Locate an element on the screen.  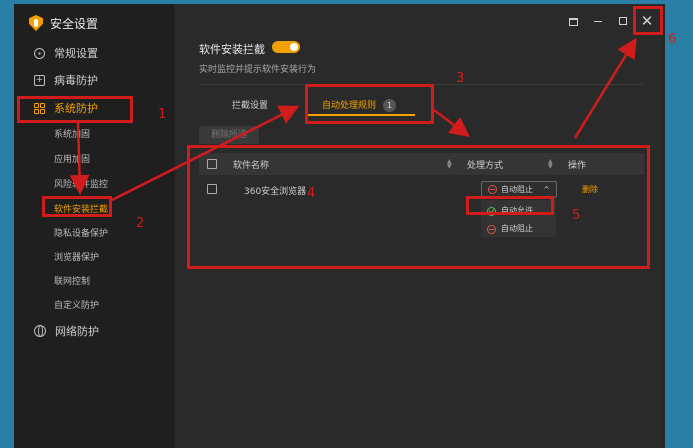
grid-icon is located at coordinates (39, 108).